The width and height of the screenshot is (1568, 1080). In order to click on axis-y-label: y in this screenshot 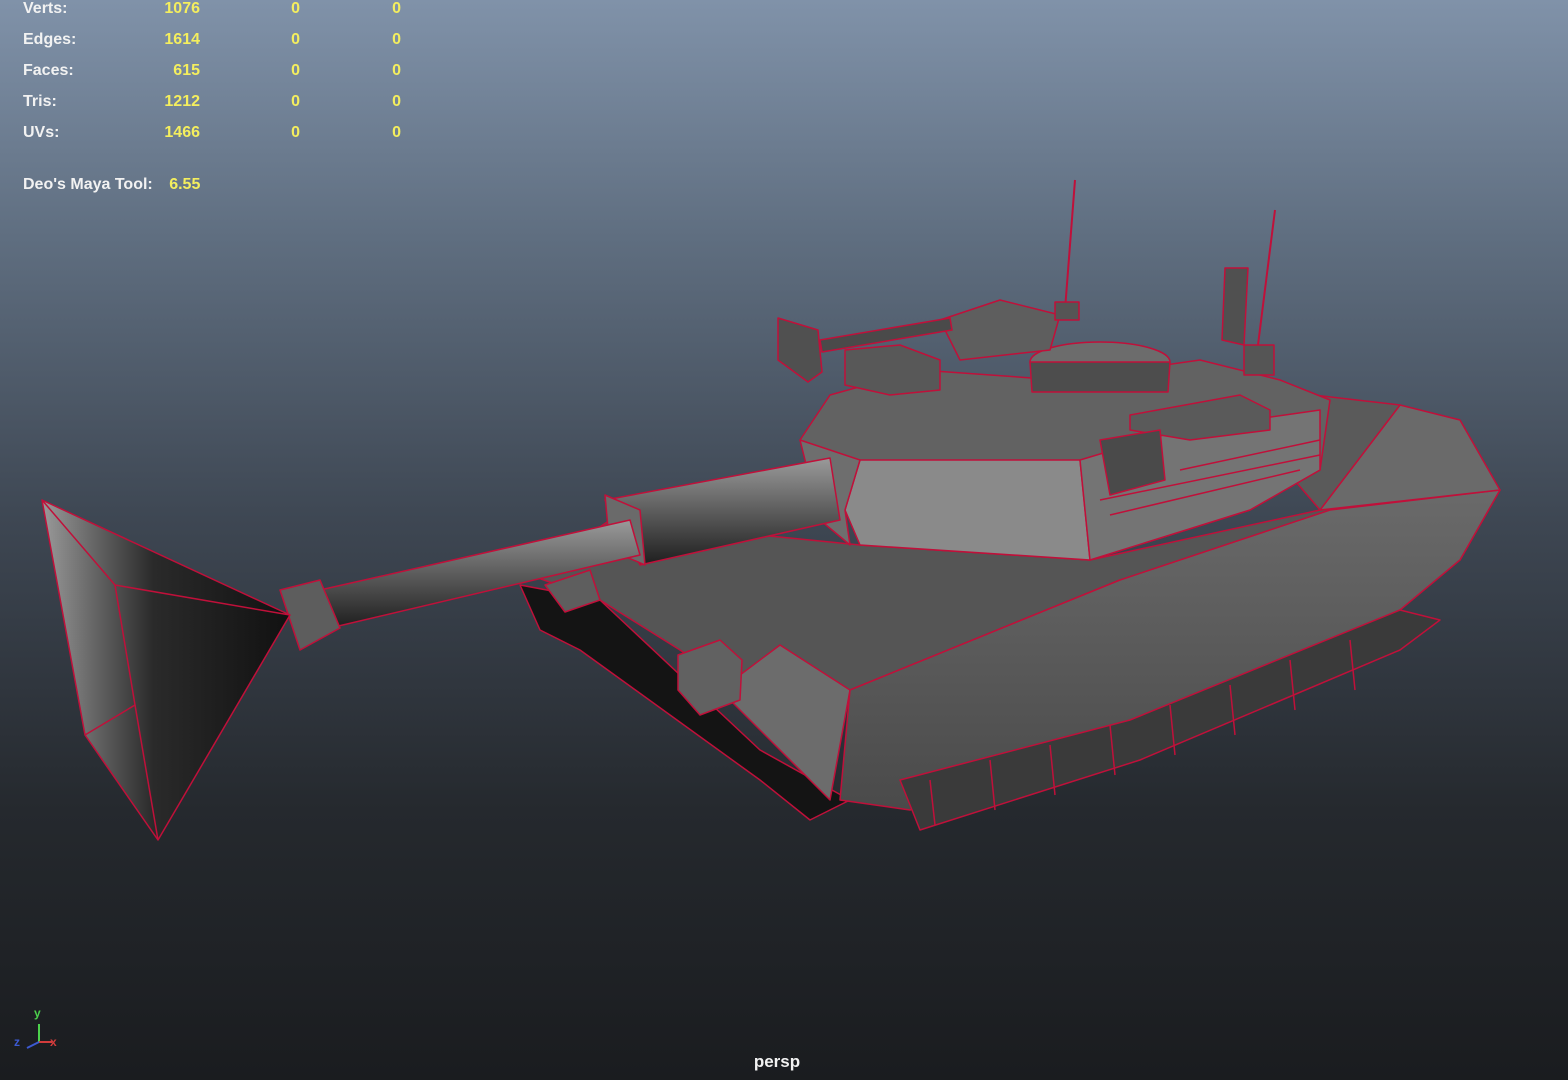, I will do `click(37, 1013)`.